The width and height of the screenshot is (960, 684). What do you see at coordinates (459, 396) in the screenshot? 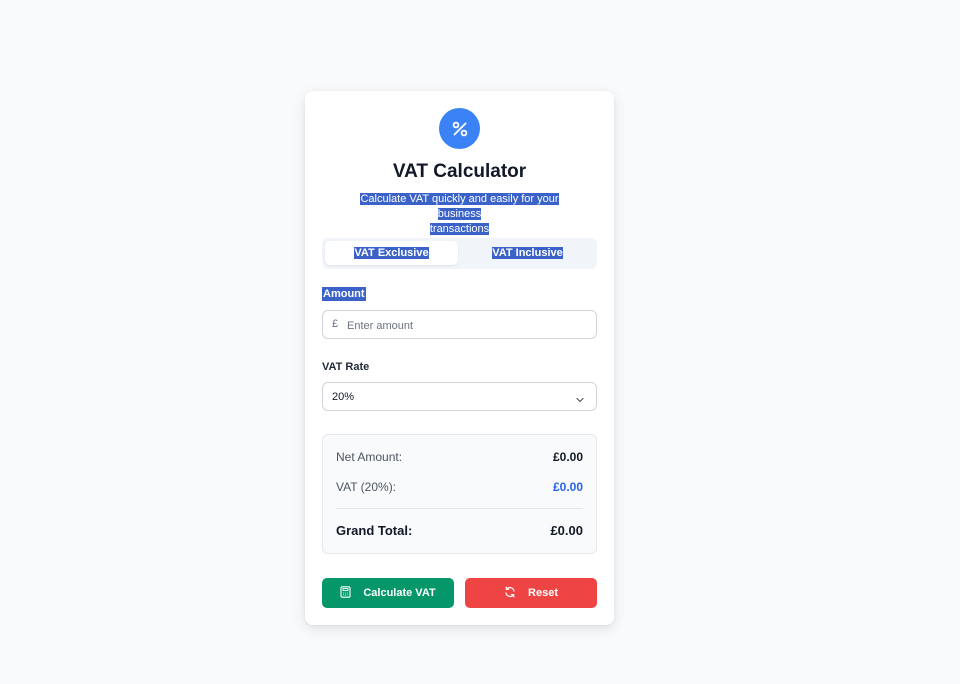
I see `vat-rate-select: 20%` at bounding box center [459, 396].